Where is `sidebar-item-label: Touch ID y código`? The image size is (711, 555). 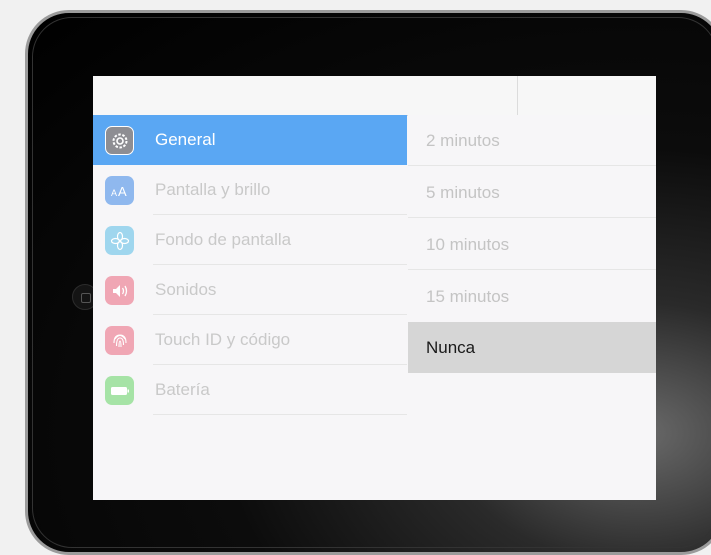 sidebar-item-label: Touch ID y código is located at coordinates (223, 339).